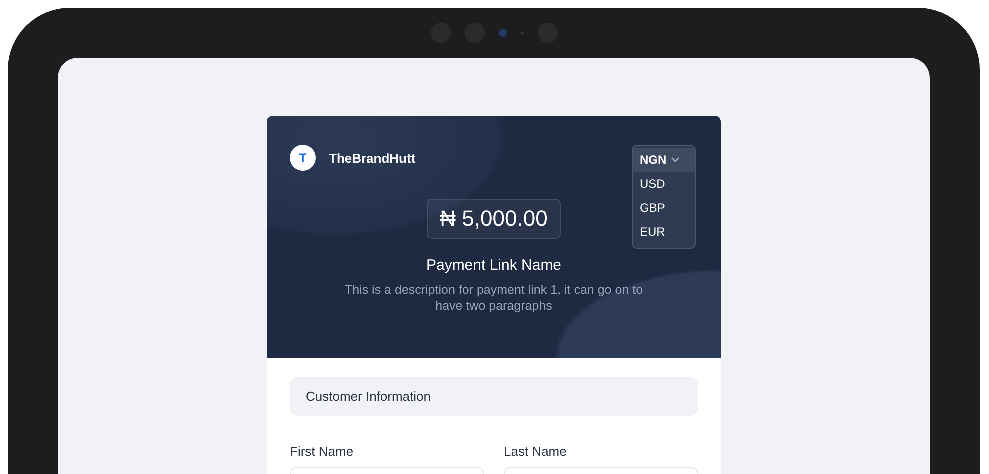 Image resolution: width=989 pixels, height=474 pixels. I want to click on field-label: First Name, so click(322, 451).